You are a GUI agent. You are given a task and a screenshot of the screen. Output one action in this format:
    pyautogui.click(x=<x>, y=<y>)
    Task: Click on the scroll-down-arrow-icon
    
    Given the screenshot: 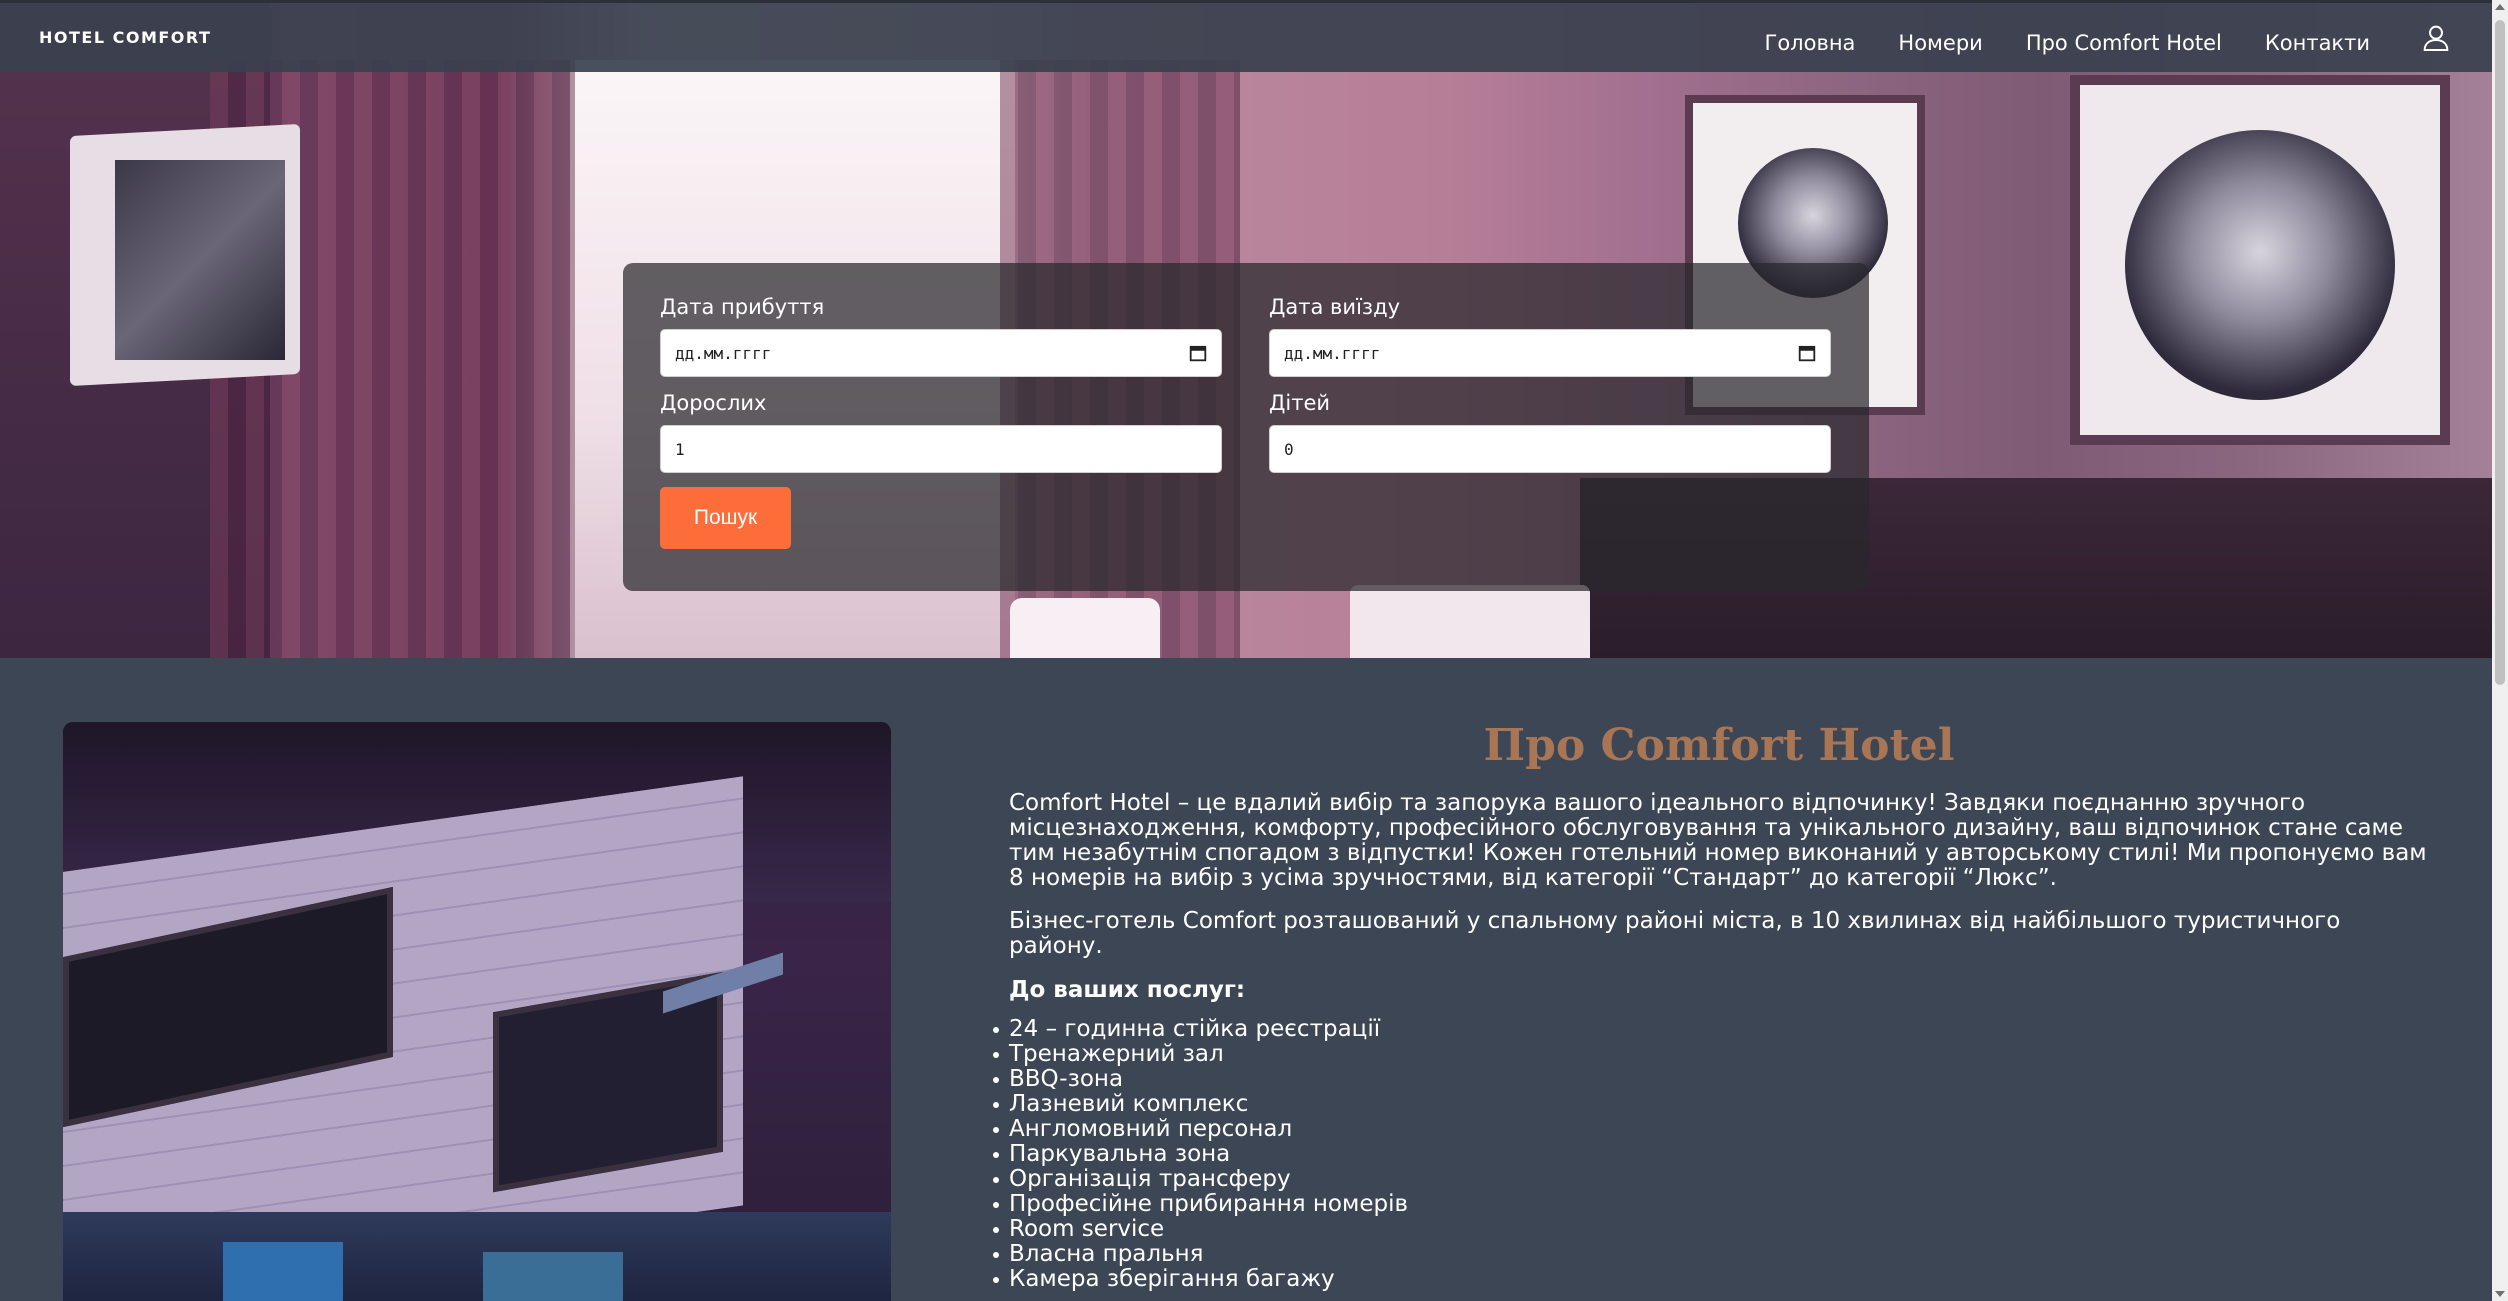 What is the action you would take?
    pyautogui.click(x=2500, y=1294)
    